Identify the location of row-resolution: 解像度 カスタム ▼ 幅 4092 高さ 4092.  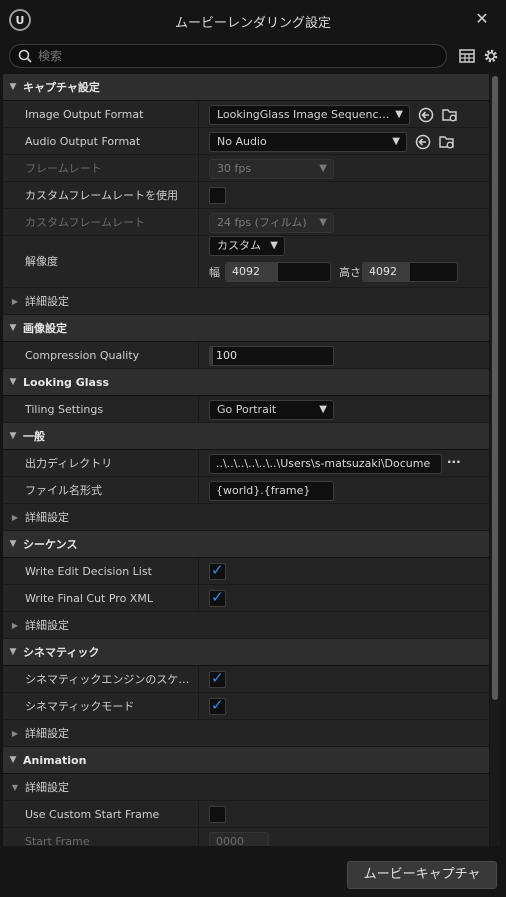
(246, 262).